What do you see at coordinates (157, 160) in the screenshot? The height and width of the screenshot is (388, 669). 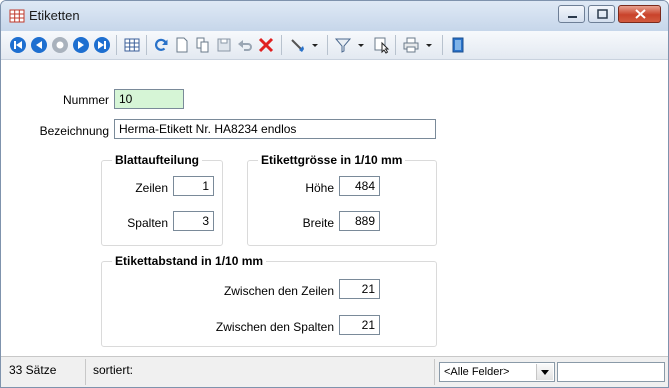 I see `blattaufteilung-title: Blattaufteilung` at bounding box center [157, 160].